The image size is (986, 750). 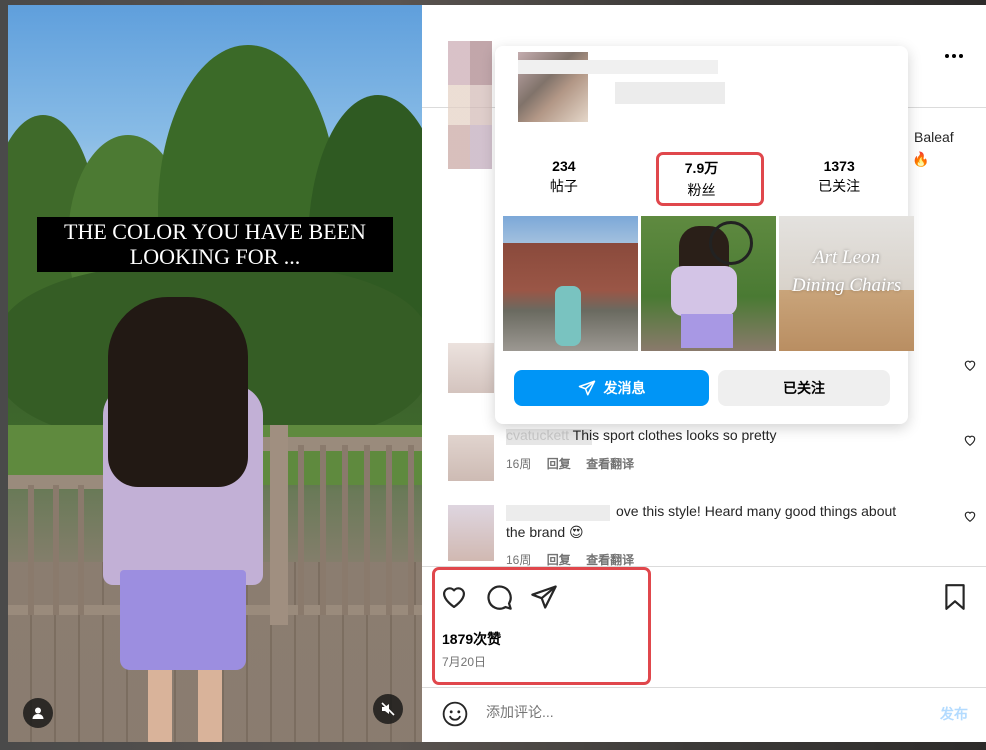 What do you see at coordinates (704, 687) in the screenshot?
I see `comment-input-divider` at bounding box center [704, 687].